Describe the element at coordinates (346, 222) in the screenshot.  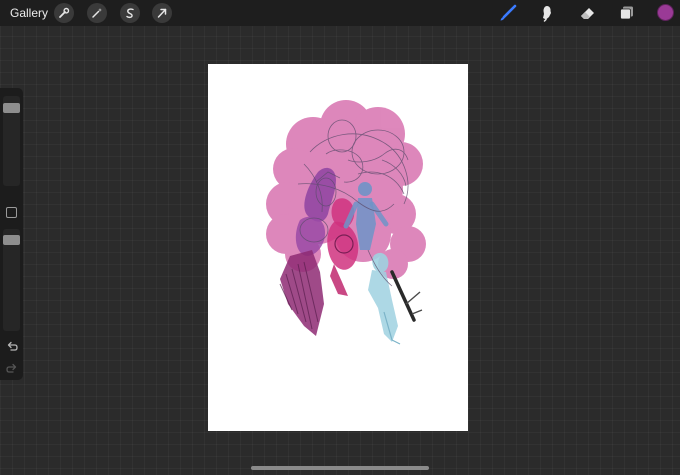
I see `artwork-sketch` at that location.